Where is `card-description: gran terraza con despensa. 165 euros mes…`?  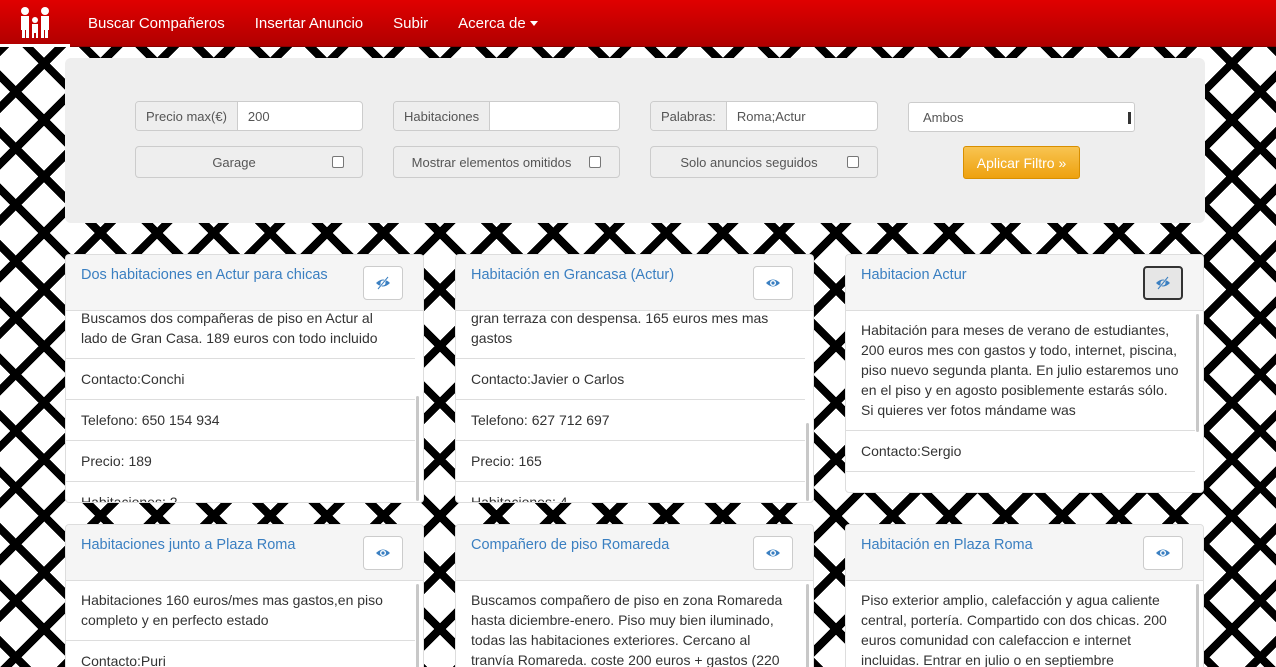 card-description: gran terraza con despensa. 165 euros mes… is located at coordinates (630, 335).